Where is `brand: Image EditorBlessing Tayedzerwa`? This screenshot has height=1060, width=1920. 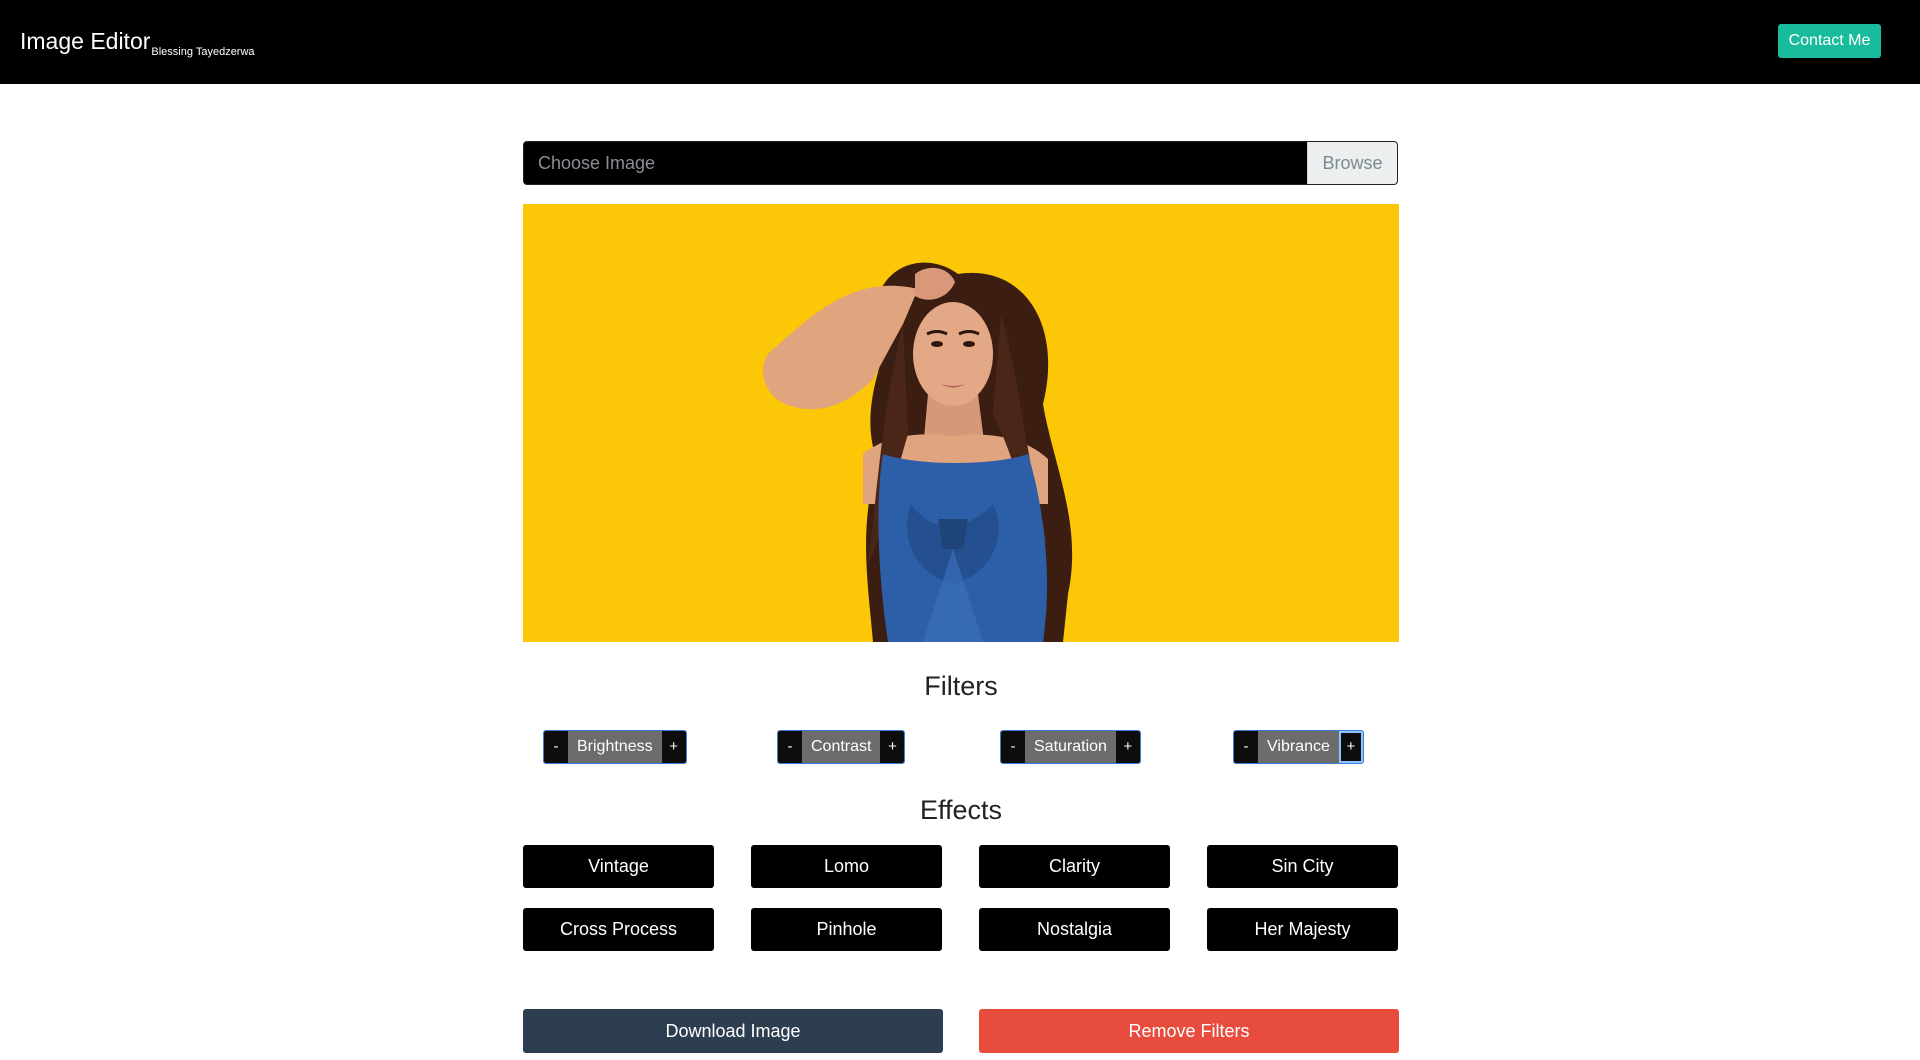 brand: Image EditorBlessing Tayedzerwa is located at coordinates (137, 43).